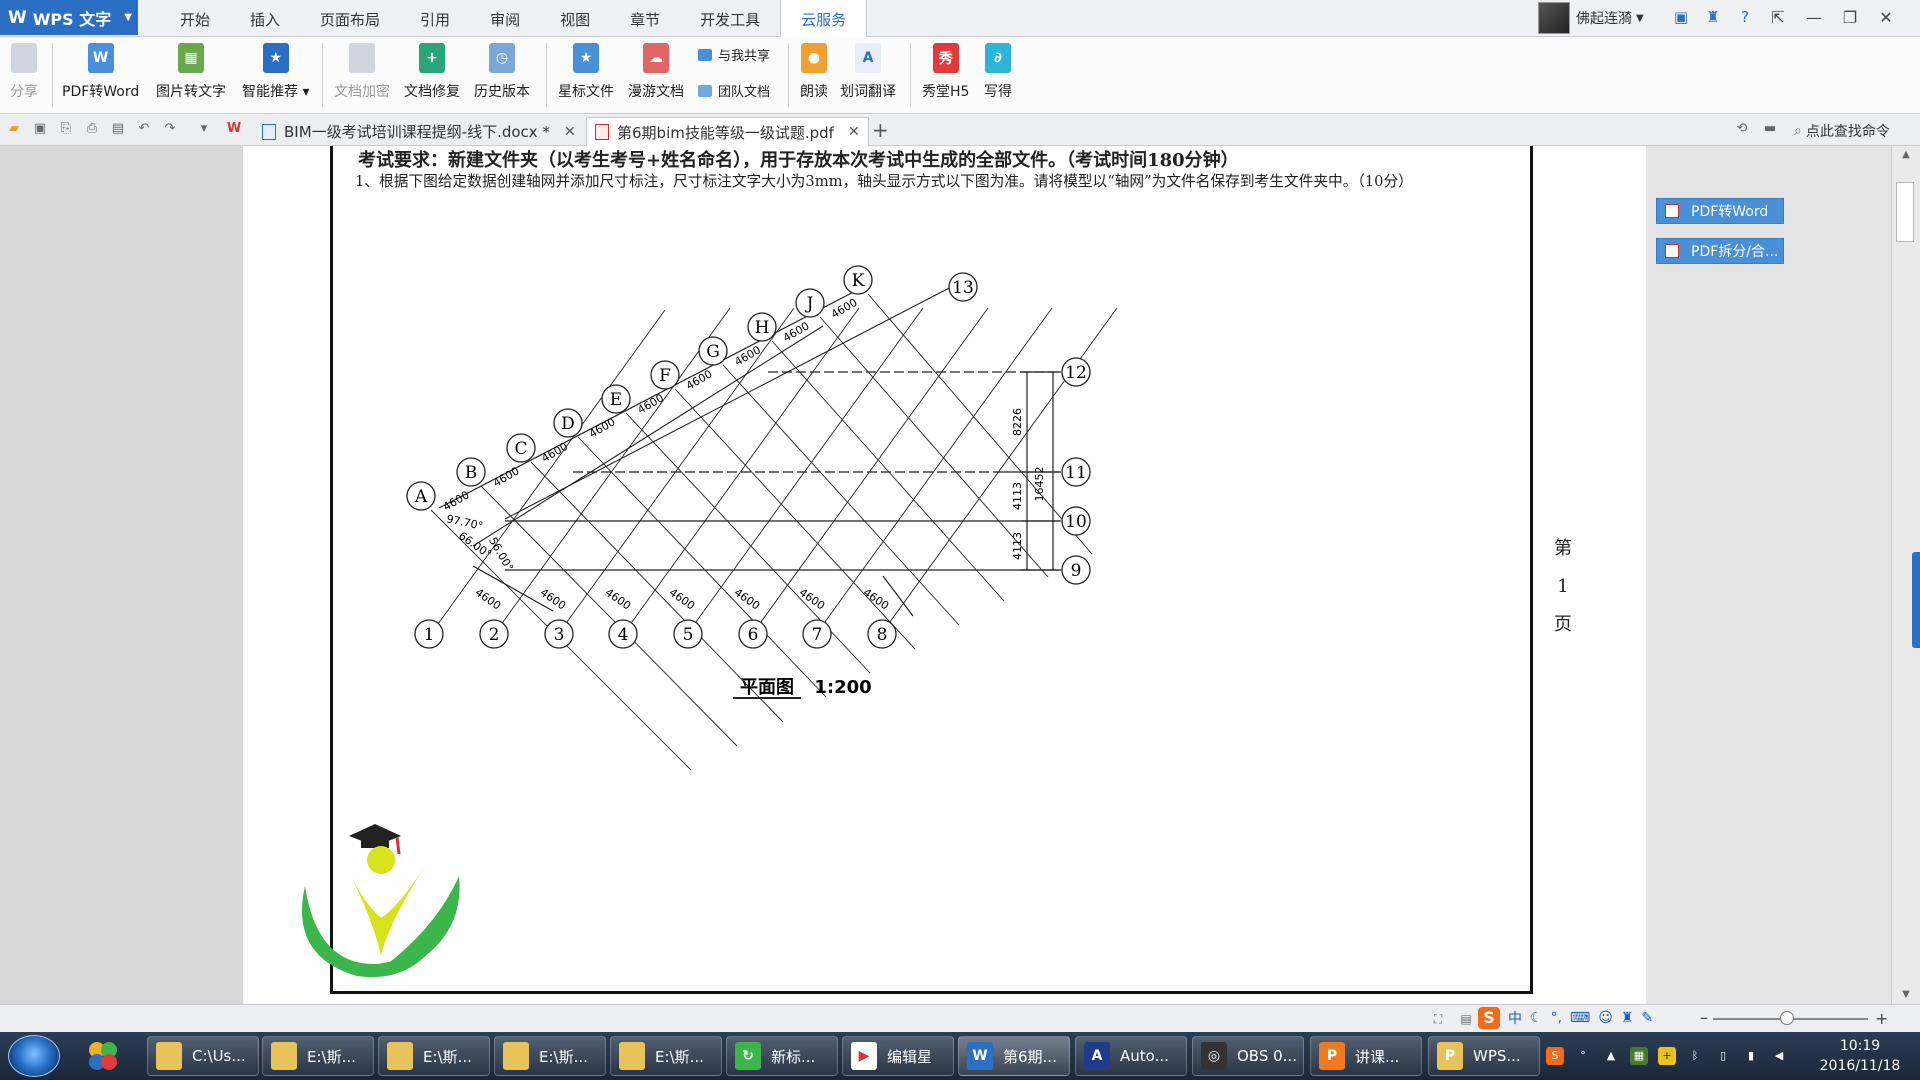  What do you see at coordinates (1886, 18) in the screenshot?
I see `close-button: ✕` at bounding box center [1886, 18].